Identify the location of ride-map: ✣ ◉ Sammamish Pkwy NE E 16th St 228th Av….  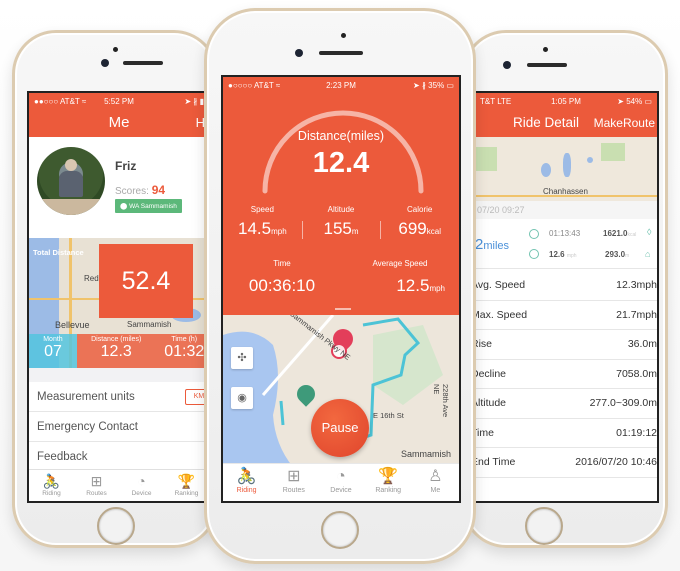
(341, 391).